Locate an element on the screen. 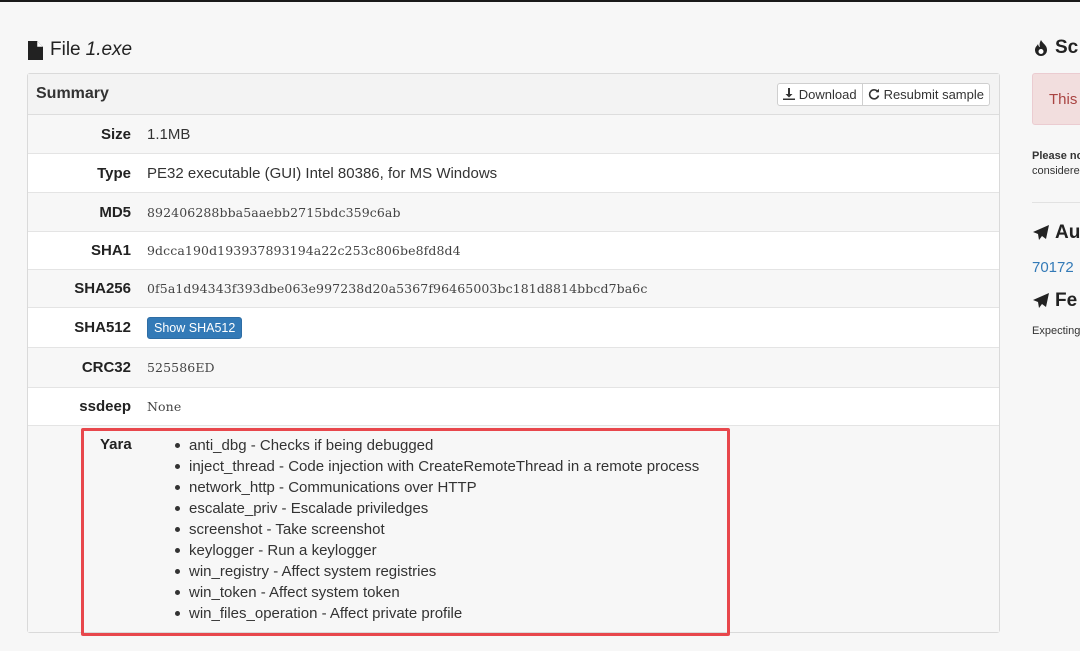 This screenshot has width=1080, height=651. author-heading: Au is located at coordinates (1056, 233).